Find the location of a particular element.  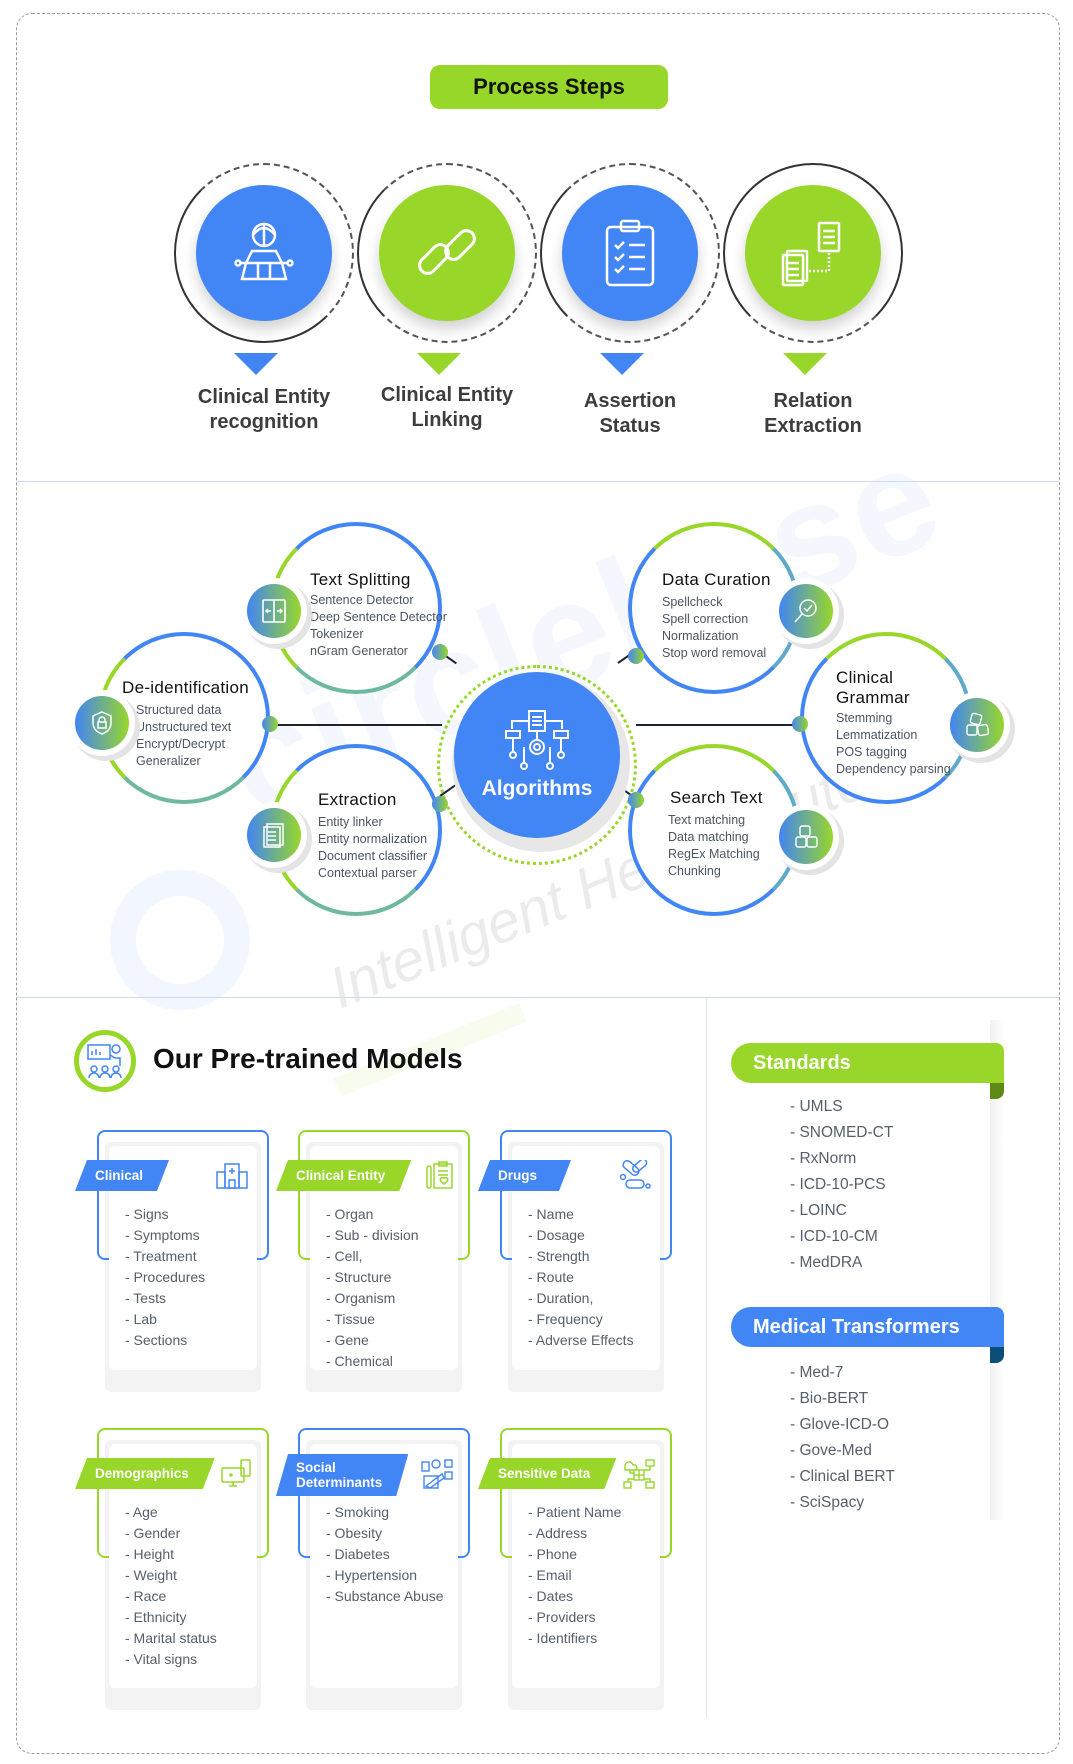

standards-title: Standards is located at coordinates (802, 1062).